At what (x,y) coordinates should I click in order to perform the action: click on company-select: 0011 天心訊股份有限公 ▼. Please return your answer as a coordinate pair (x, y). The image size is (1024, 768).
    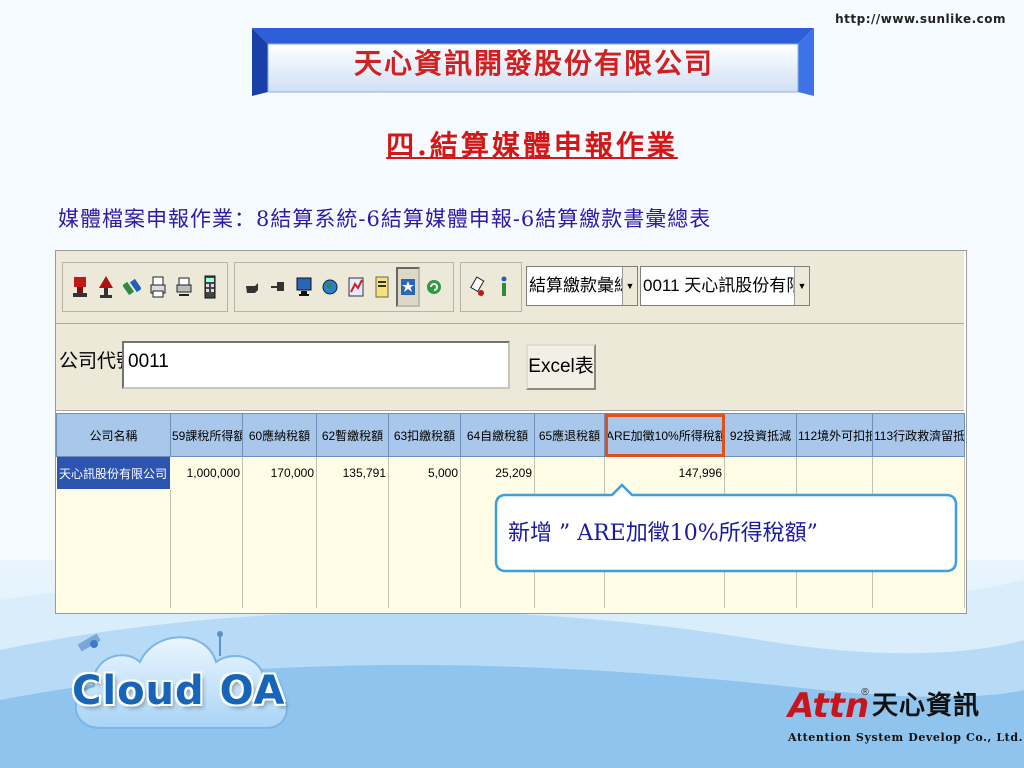
    Looking at the image, I should click on (725, 286).